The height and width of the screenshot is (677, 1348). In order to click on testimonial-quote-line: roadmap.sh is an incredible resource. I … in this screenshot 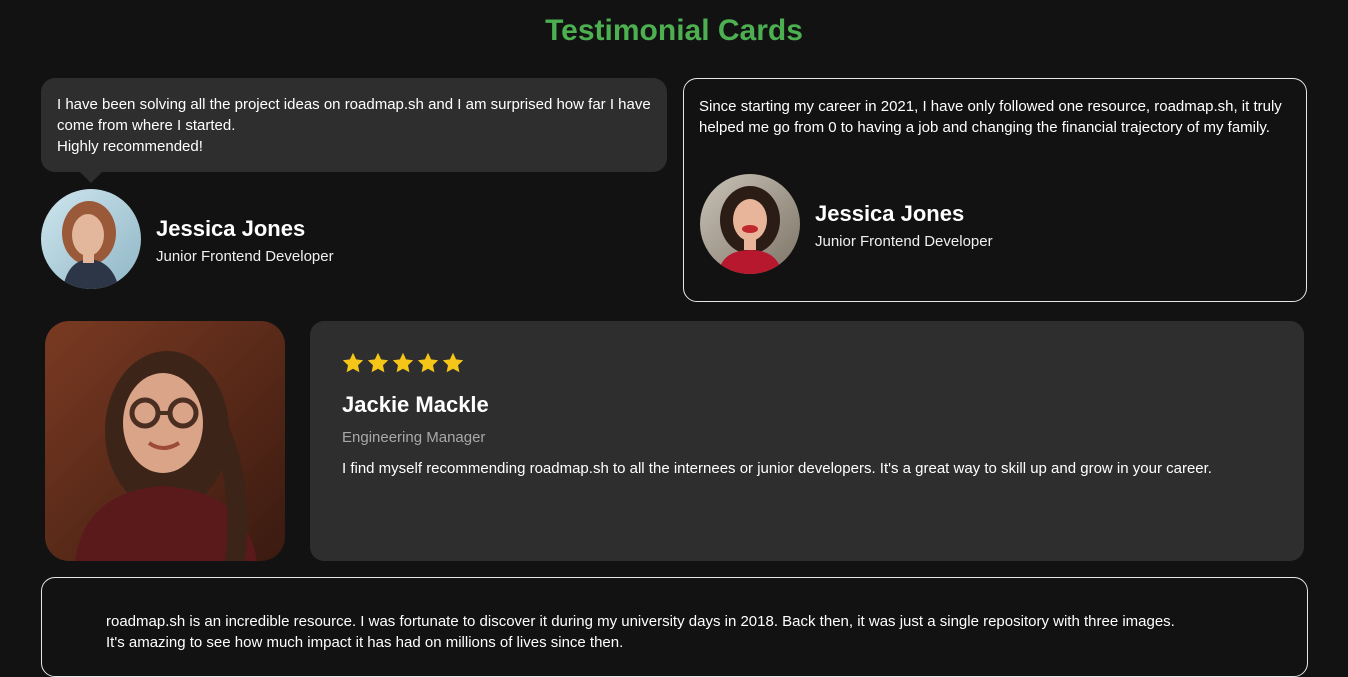, I will do `click(640, 621)`.